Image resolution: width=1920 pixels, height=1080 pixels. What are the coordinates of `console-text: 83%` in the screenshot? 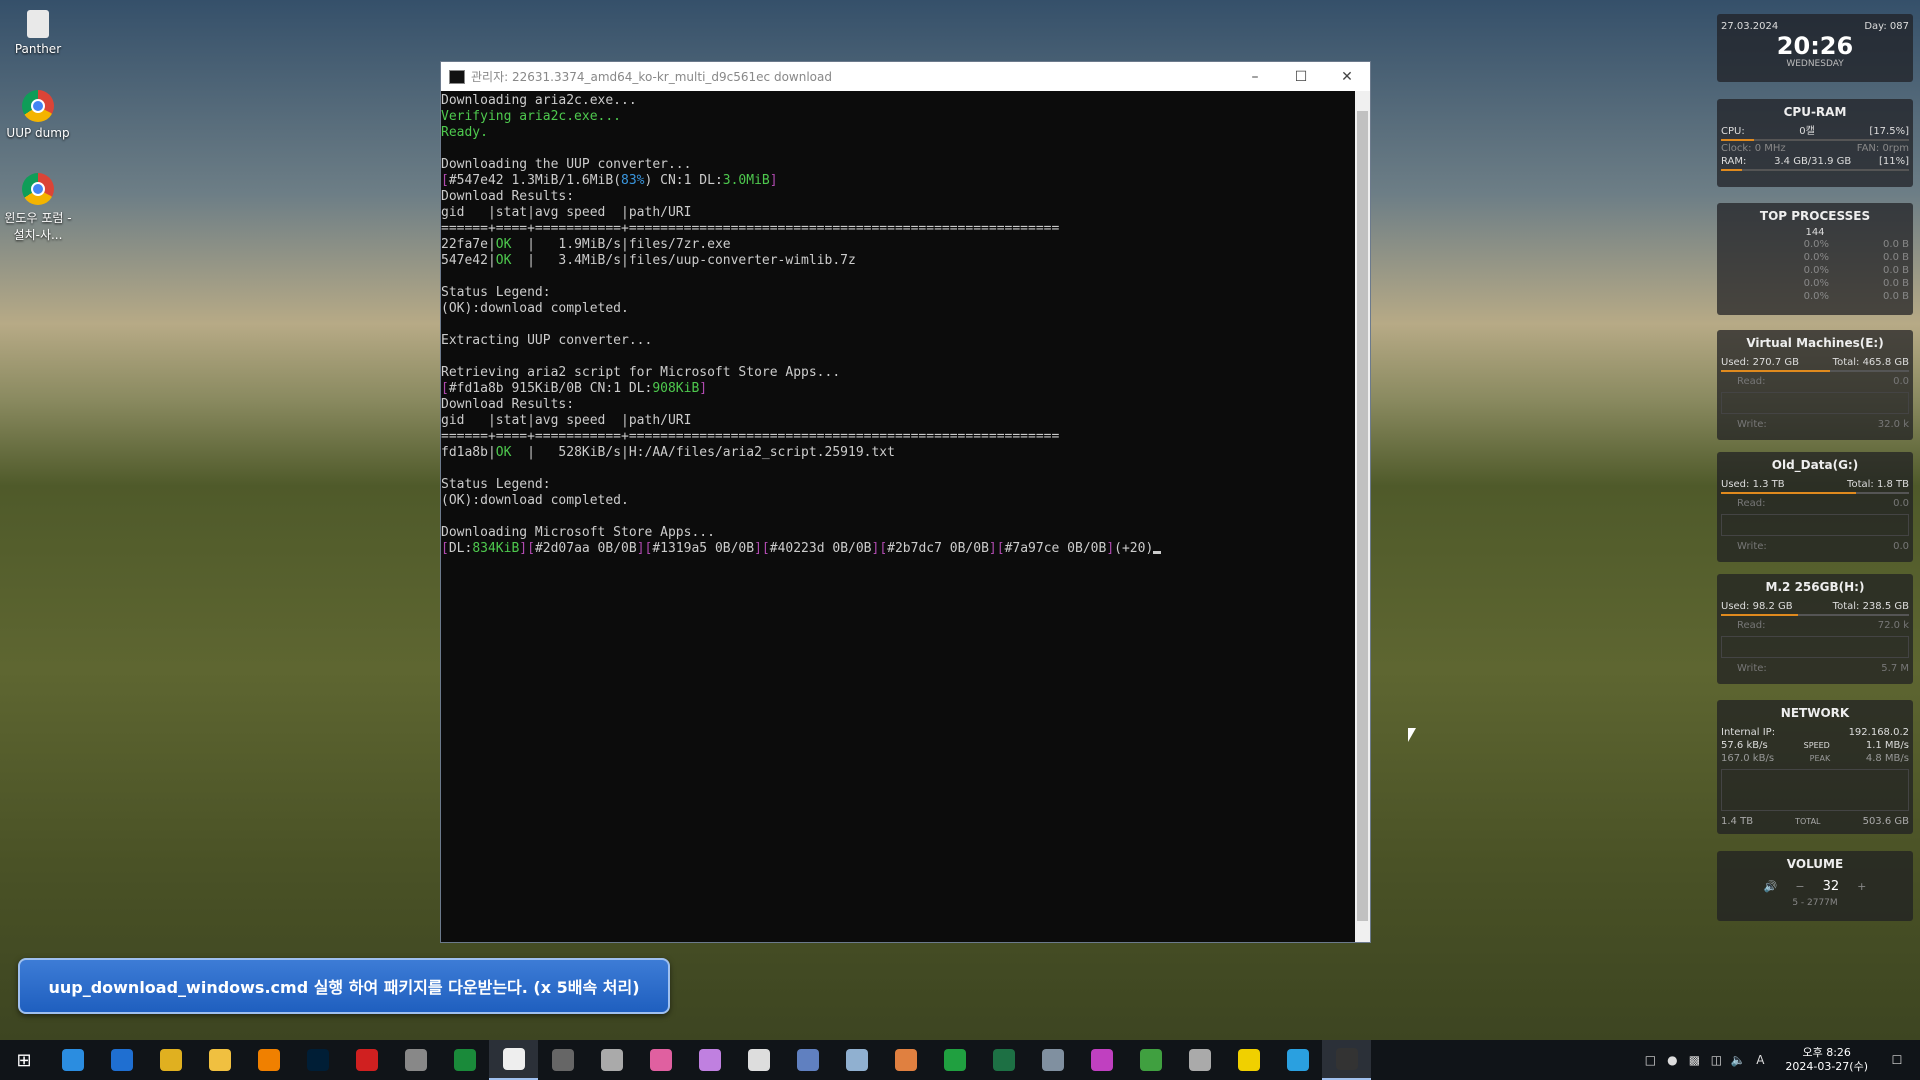 It's located at (633, 180).